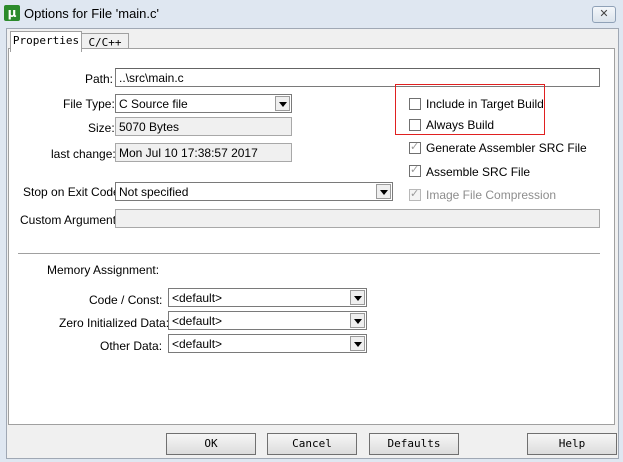  What do you see at coordinates (203, 152) in the screenshot?
I see `last-change-field: Mon Jul 10 17:38:57 2017` at bounding box center [203, 152].